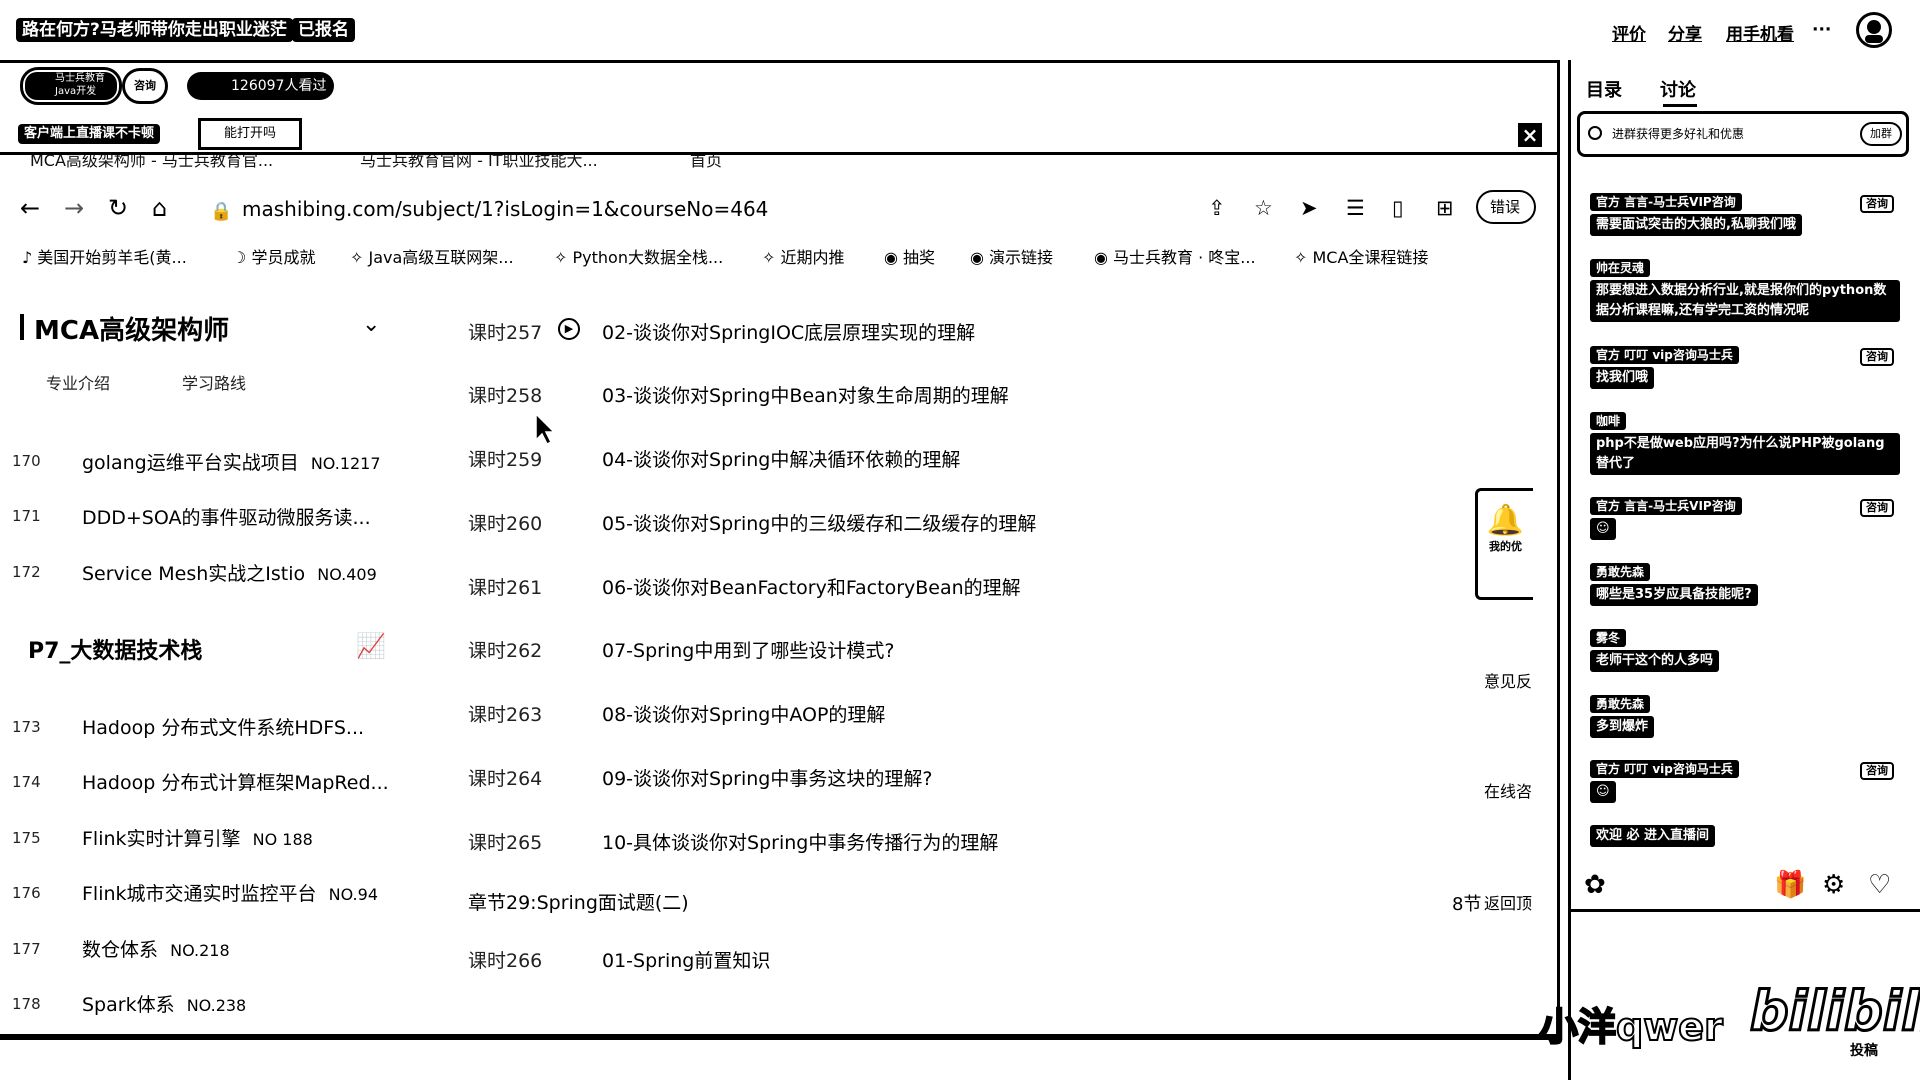 The width and height of the screenshot is (1920, 1080). Describe the element at coordinates (1595, 885) in the screenshot. I see `emoji-icon: ✿` at that location.